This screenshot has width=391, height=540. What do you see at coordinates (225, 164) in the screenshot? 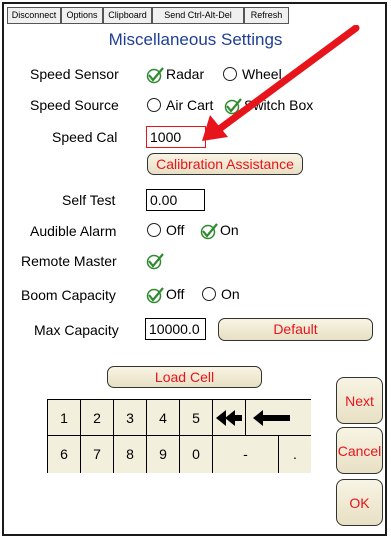
I see `calibration-assistance-button: Calibration Assistance` at bounding box center [225, 164].